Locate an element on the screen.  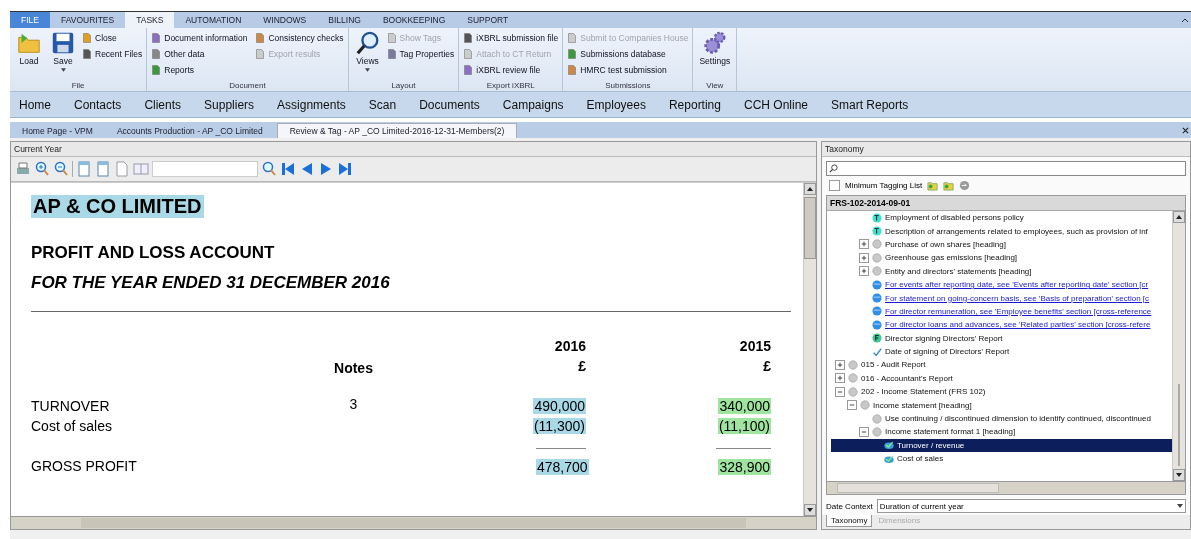
book-icon is located at coordinates (141, 169).